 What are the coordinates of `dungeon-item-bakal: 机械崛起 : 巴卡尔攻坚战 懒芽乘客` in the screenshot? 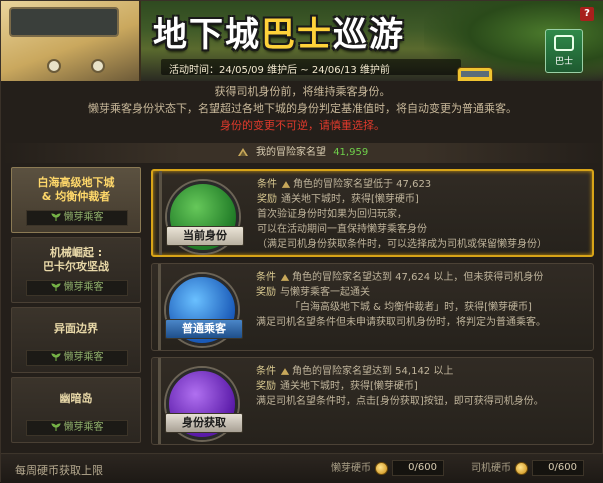 It's located at (76, 270).